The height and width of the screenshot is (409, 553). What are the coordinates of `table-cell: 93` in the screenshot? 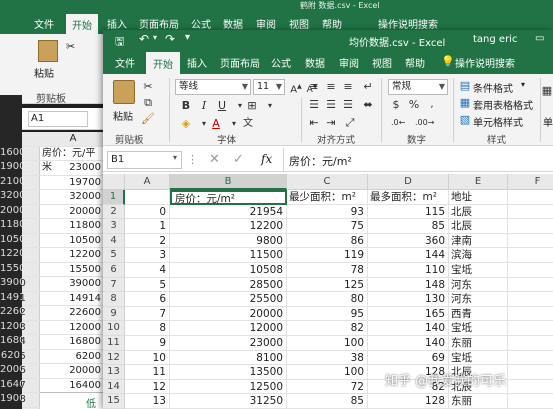 It's located at (327, 212).